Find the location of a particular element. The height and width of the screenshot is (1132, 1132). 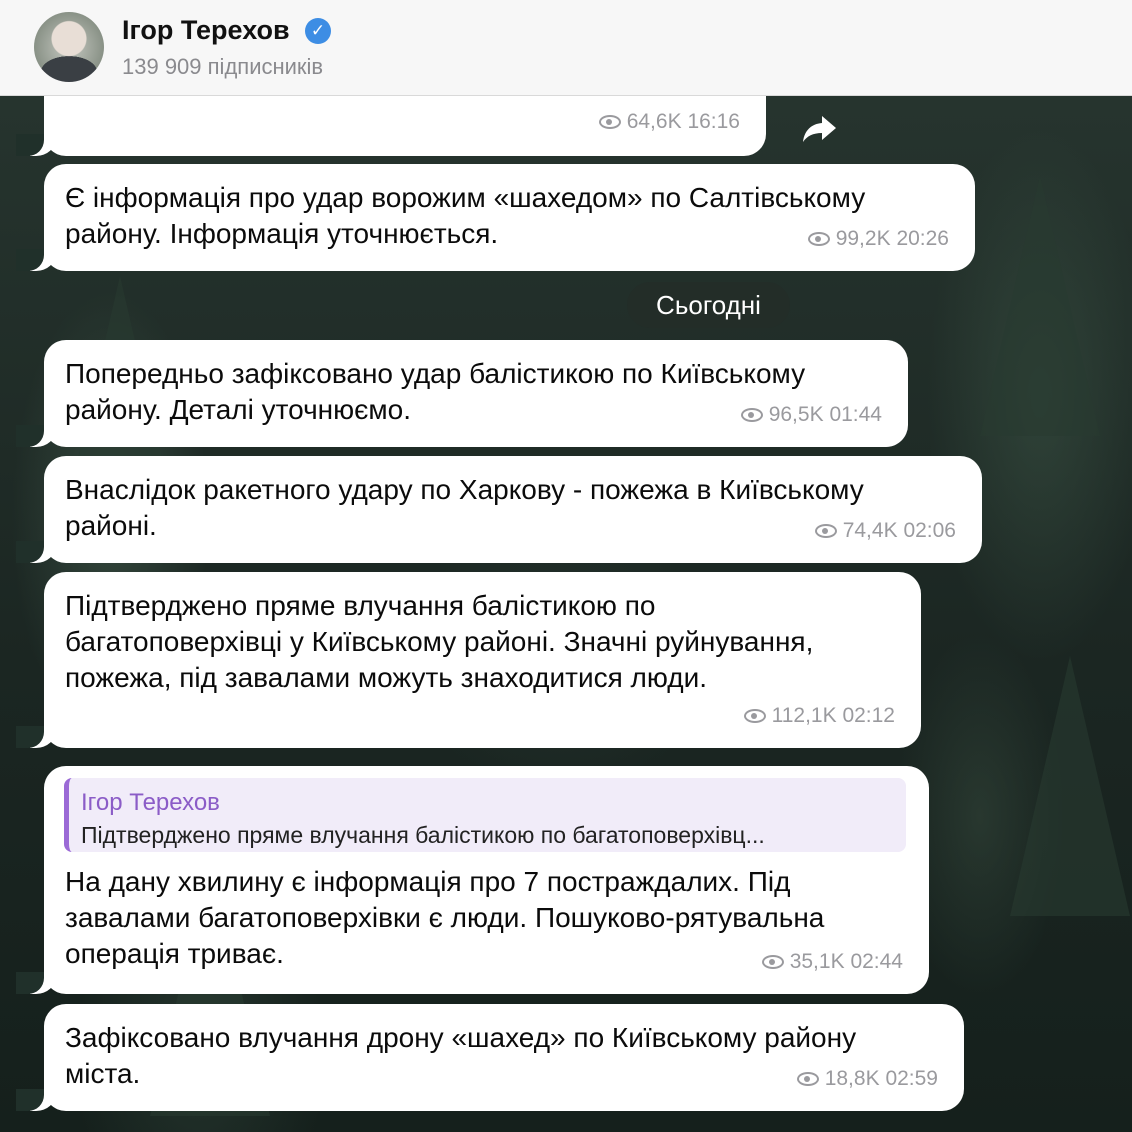

message-line: районі. is located at coordinates (111, 525).